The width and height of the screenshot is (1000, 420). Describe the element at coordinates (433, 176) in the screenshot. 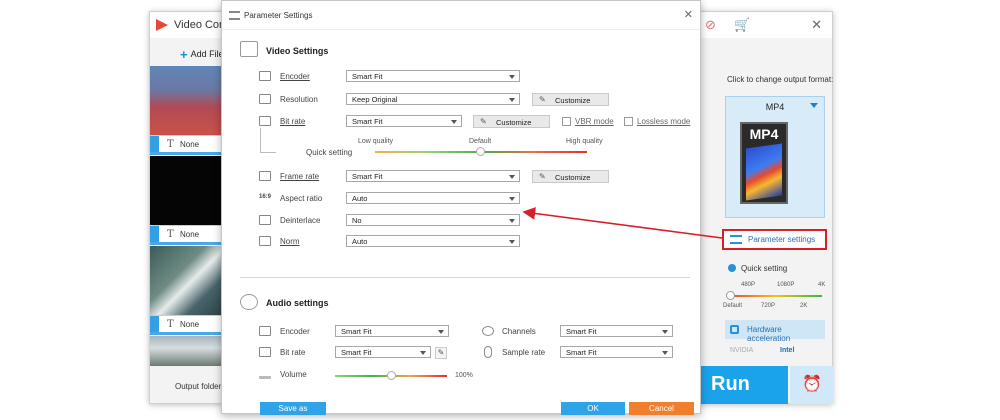

I see `frame-rate-select: Smart Fit` at that location.